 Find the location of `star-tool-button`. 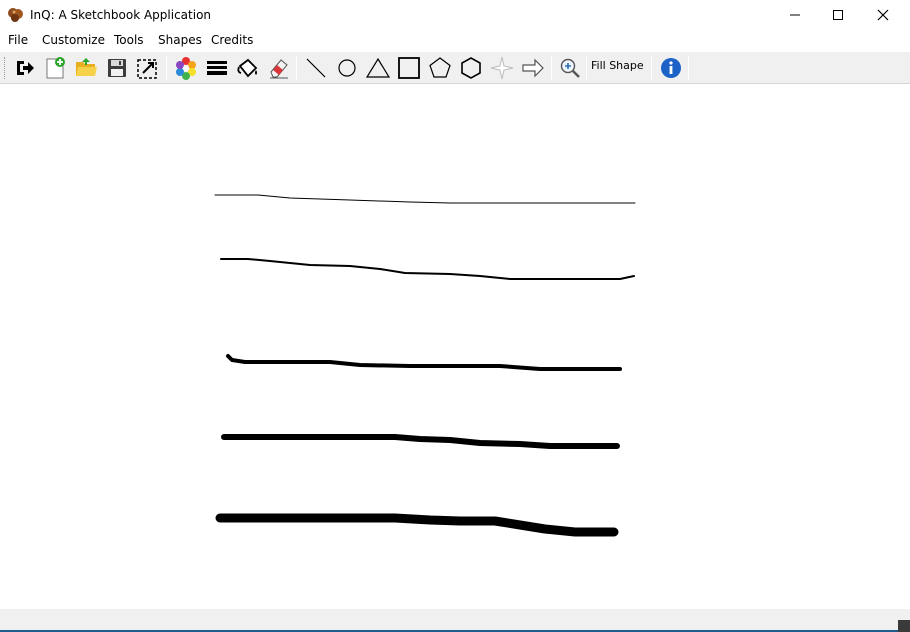

star-tool-button is located at coordinates (502, 68).